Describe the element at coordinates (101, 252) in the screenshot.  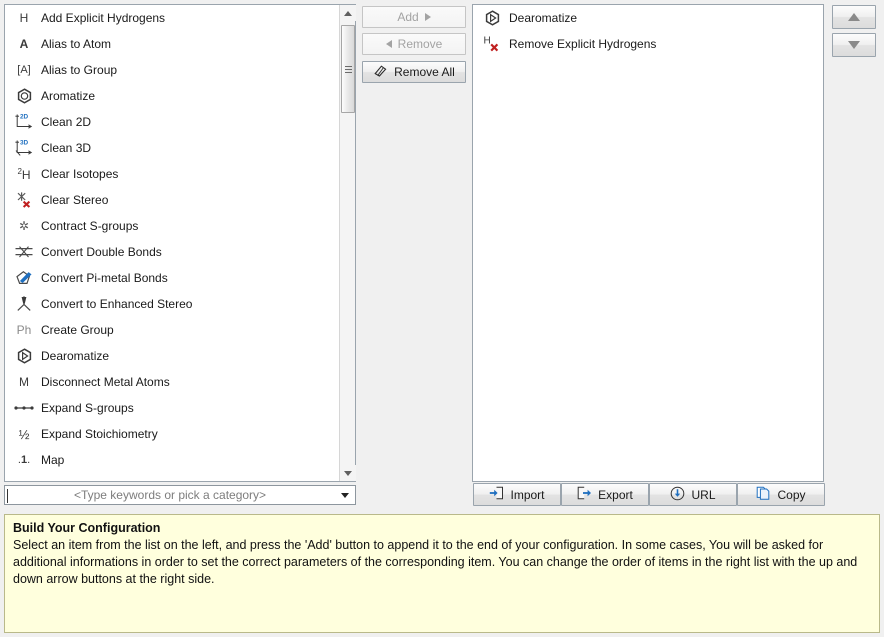
I see `list-item-label: Convert Double Bonds` at that location.